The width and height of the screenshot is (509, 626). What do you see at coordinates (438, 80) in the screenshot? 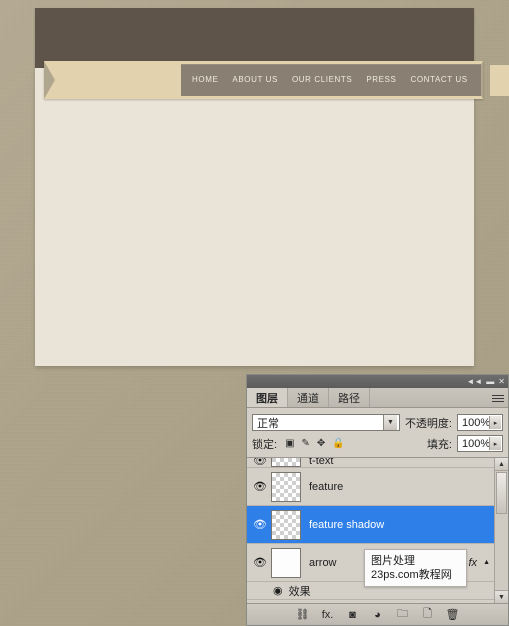
I see `nav-item-contact-us: CONTACT US` at bounding box center [438, 80].